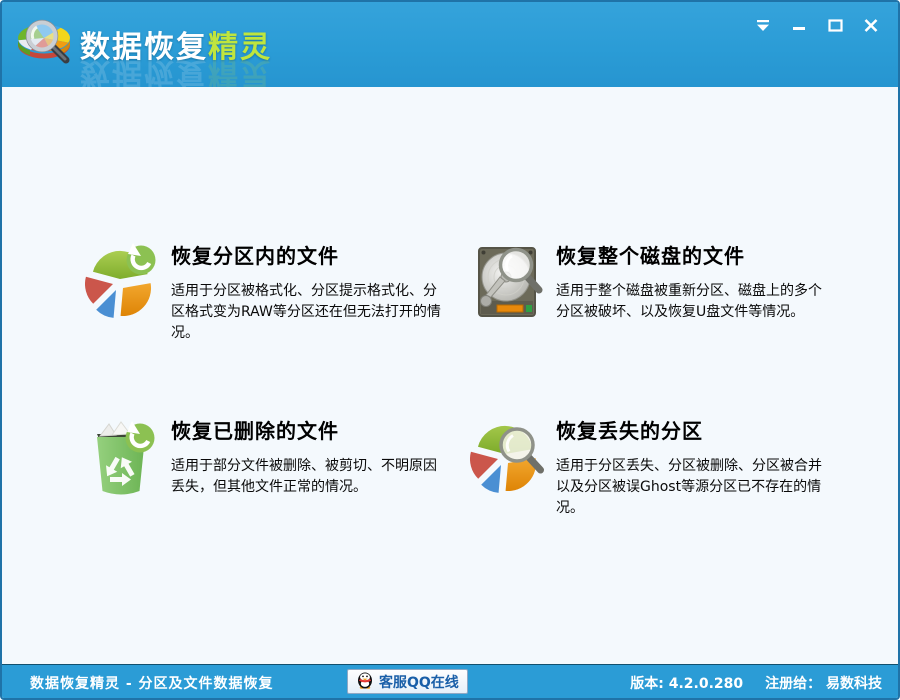 This screenshot has width=900, height=700. Describe the element at coordinates (689, 301) in the screenshot. I see `option-description: 适用于整个磁盘被重新分区、磁盘上的多个分区被破坏、以及恢复U盘文件等情况。` at that location.